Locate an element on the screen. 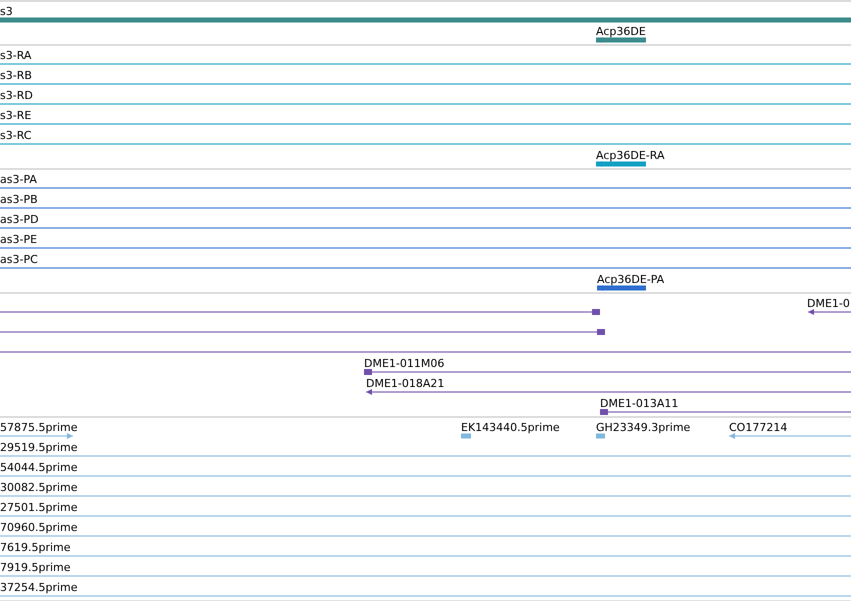 The height and width of the screenshot is (601, 851). clone-line is located at coordinates (829, 312).